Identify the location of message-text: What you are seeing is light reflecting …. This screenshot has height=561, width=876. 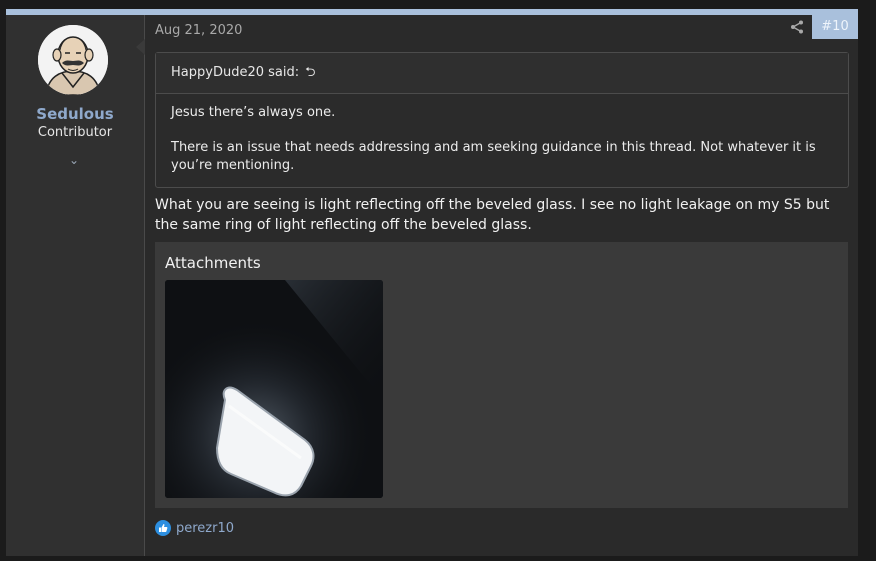
(492, 215).